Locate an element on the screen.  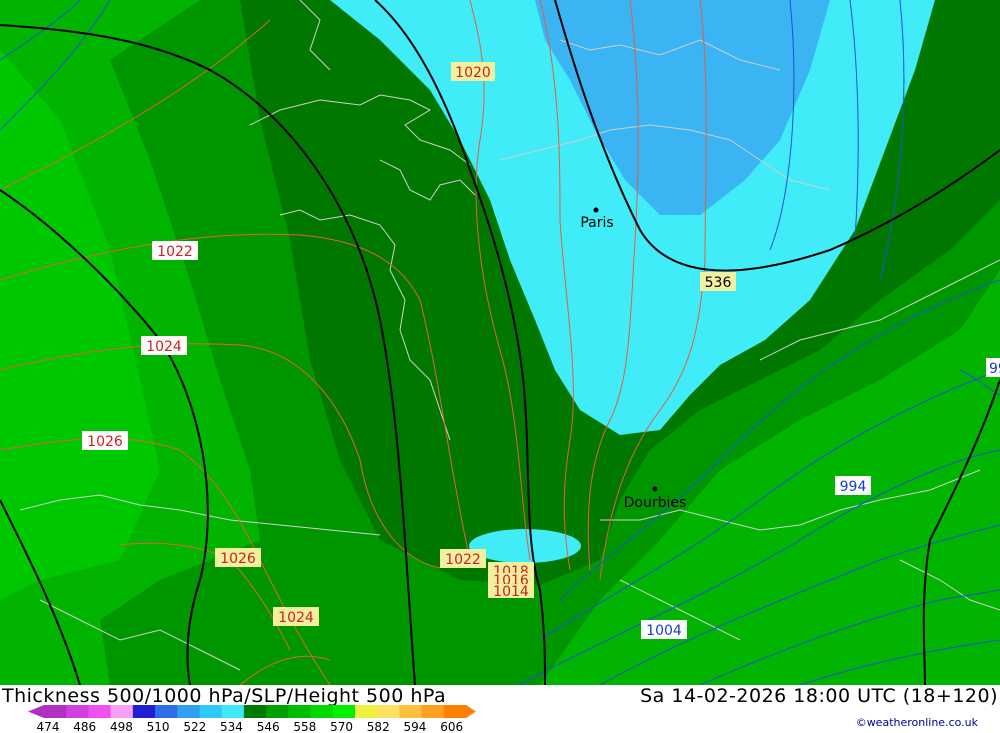
height-label: 536 is located at coordinates (718, 283).